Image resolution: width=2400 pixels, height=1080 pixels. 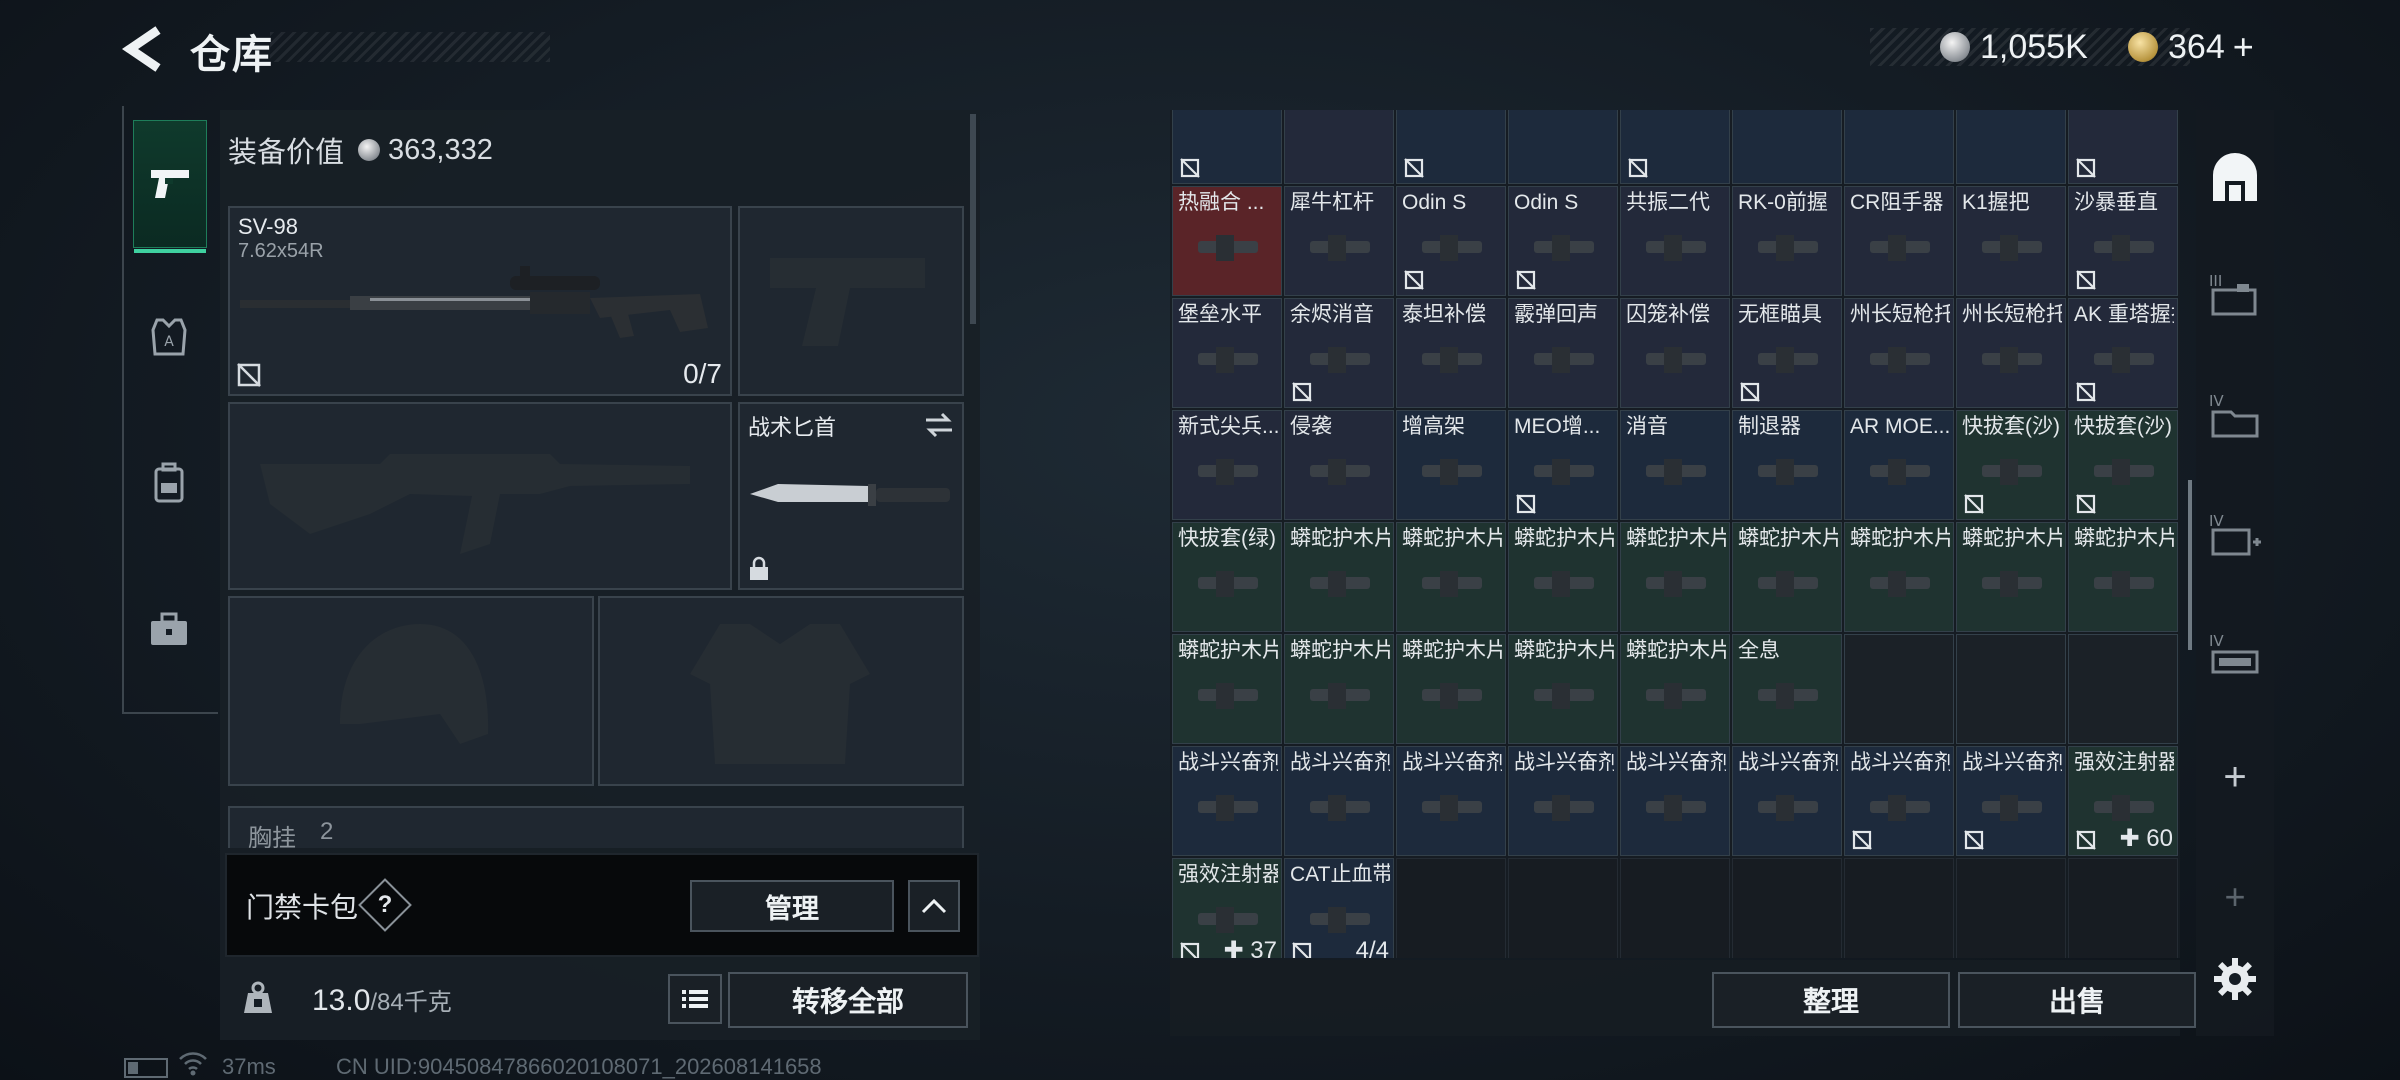 What do you see at coordinates (1787, 465) in the screenshot?
I see `stash-item: 制退器` at bounding box center [1787, 465].